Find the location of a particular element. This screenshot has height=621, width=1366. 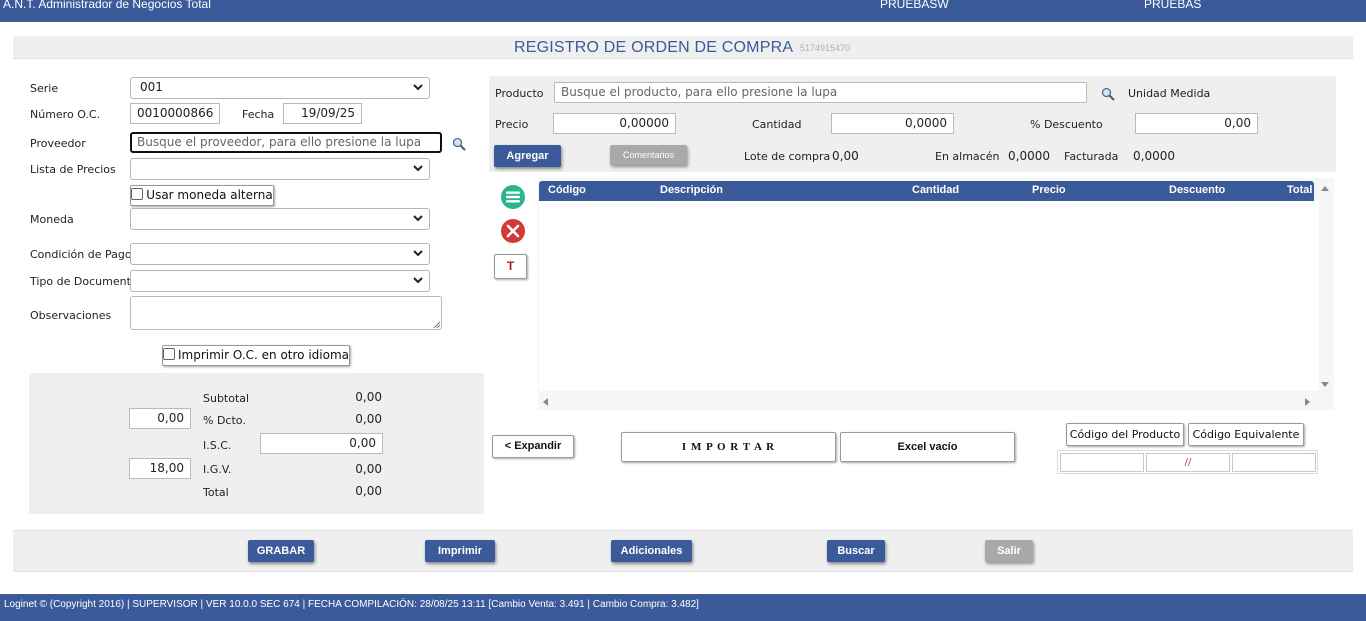

codigo-equivalente-button: Código Equivalente is located at coordinates (1246, 434).